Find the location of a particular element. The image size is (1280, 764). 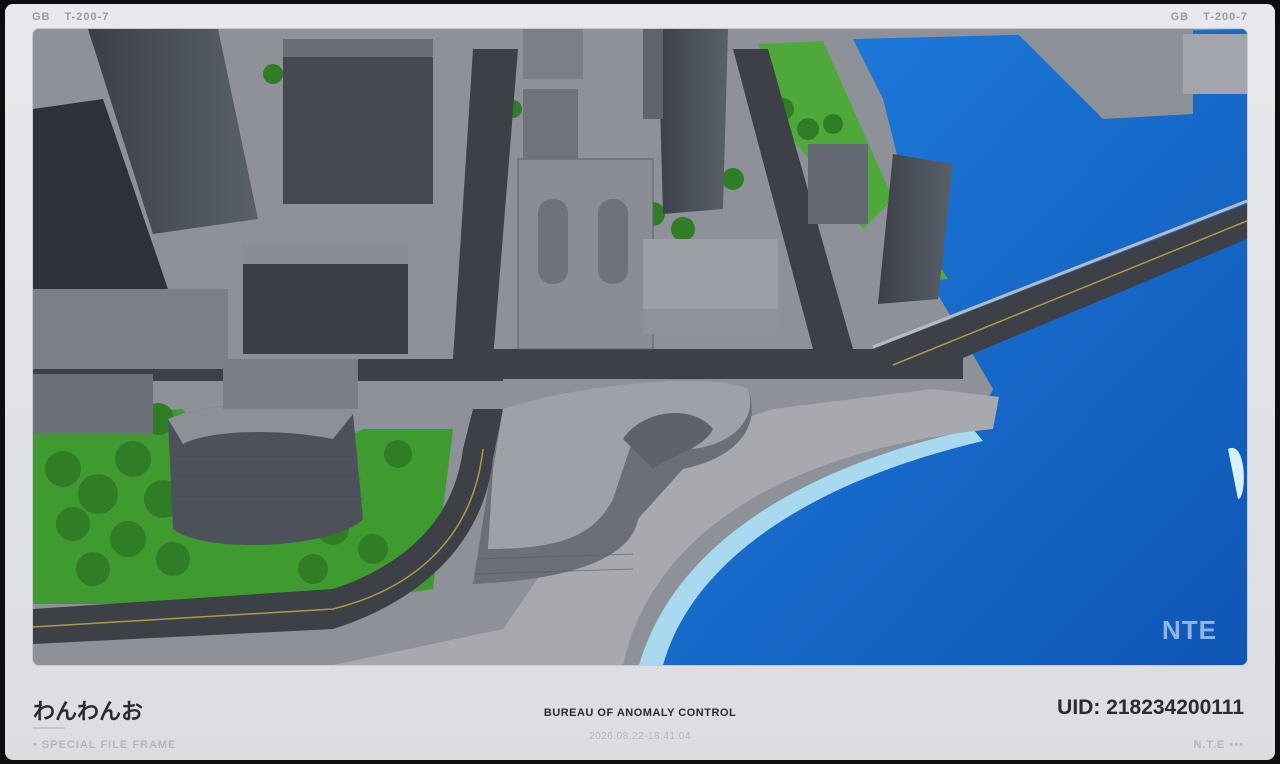

header-right: GB T-200-7 is located at coordinates (1209, 17).